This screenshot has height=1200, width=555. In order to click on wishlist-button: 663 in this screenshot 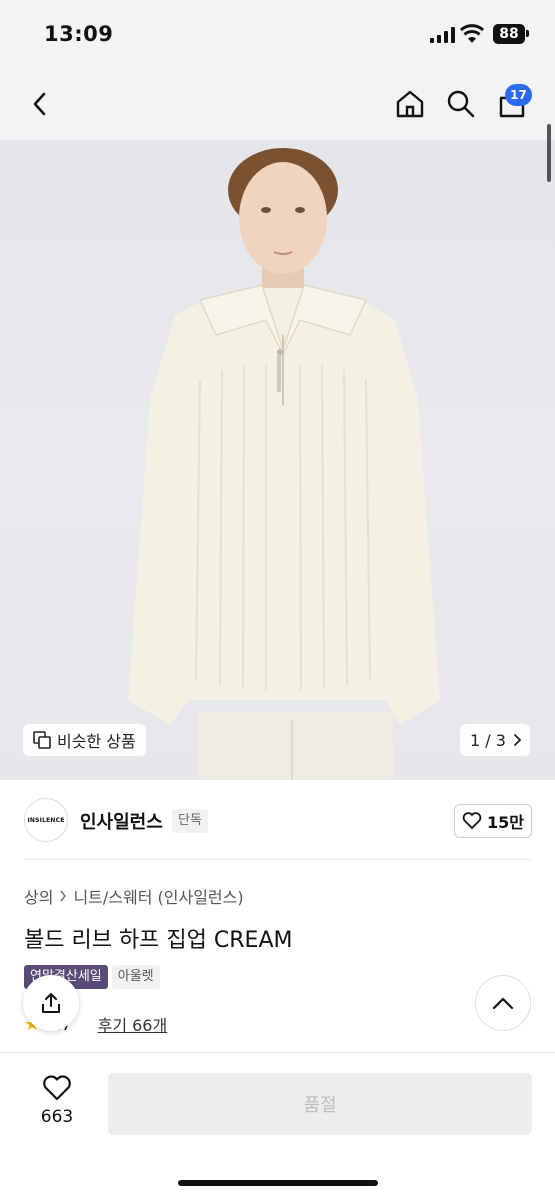, I will do `click(57, 1101)`.